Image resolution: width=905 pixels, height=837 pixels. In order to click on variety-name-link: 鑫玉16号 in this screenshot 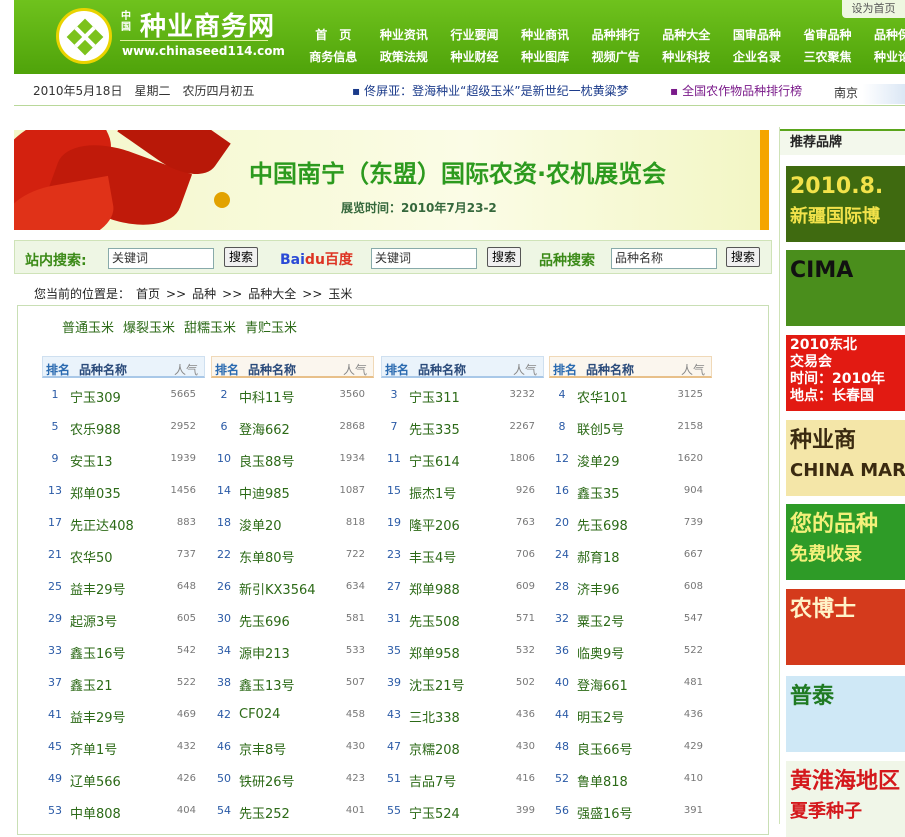, I will do `click(98, 652)`.